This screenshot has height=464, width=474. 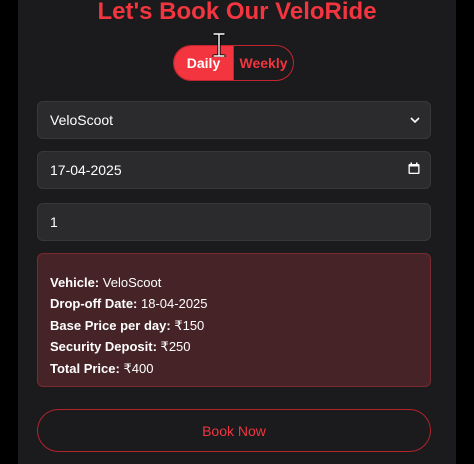 What do you see at coordinates (234, 222) in the screenshot?
I see `quantity-input: 1` at bounding box center [234, 222].